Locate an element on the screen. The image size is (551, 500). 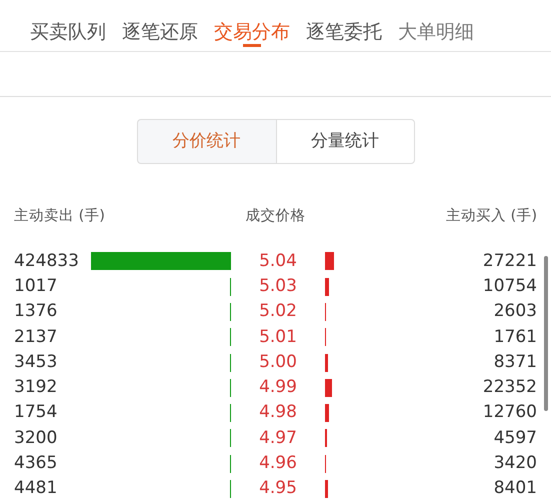
segment-button: 分量统计 is located at coordinates (345, 141).